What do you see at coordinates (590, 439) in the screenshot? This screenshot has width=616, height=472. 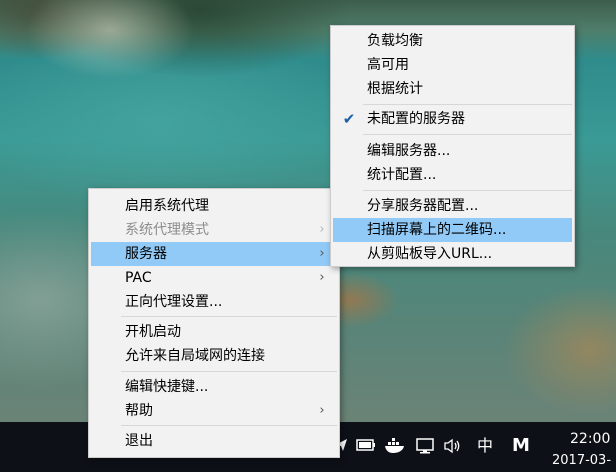 I see `clock-time: 22:00` at bounding box center [590, 439].